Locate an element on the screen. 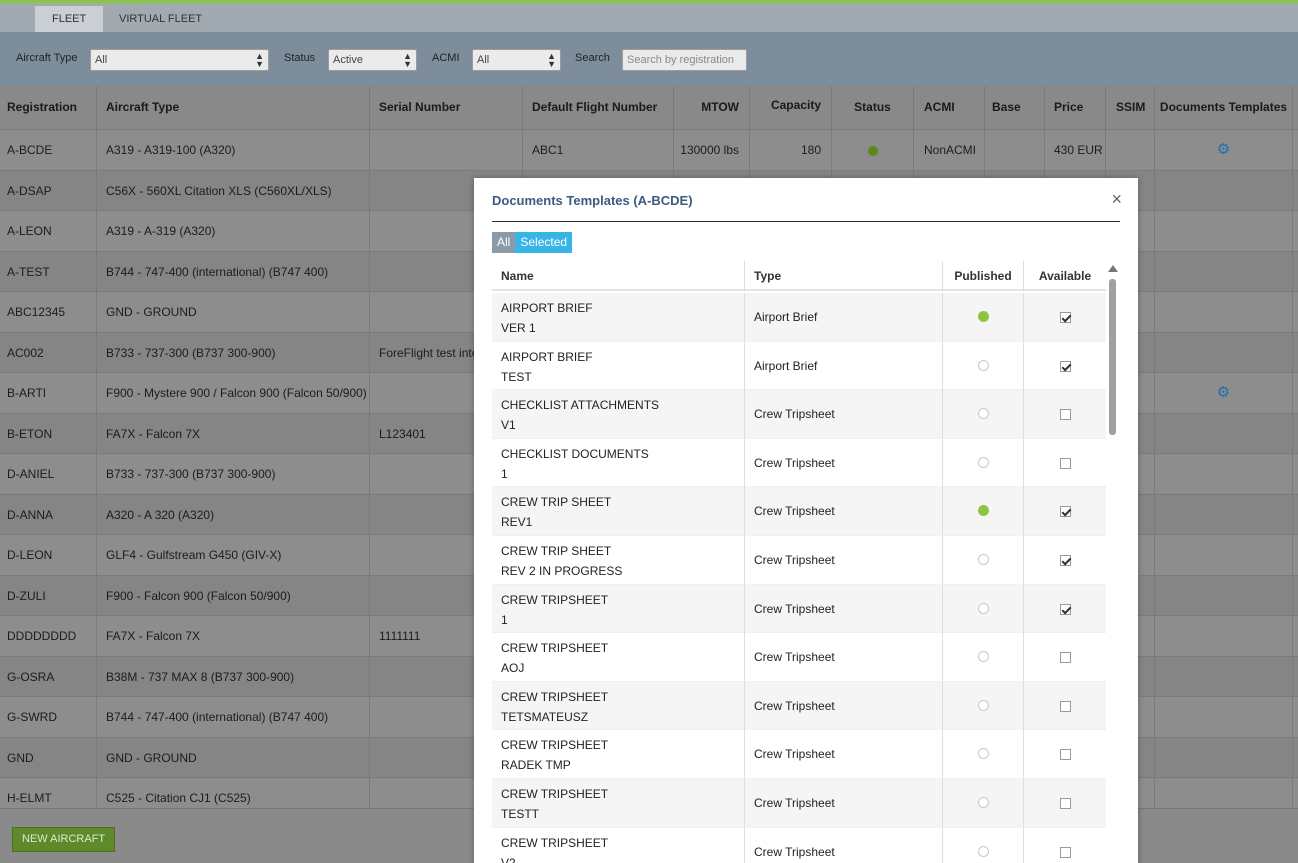 The width and height of the screenshot is (1298, 863). col-published: Published is located at coordinates (983, 276).